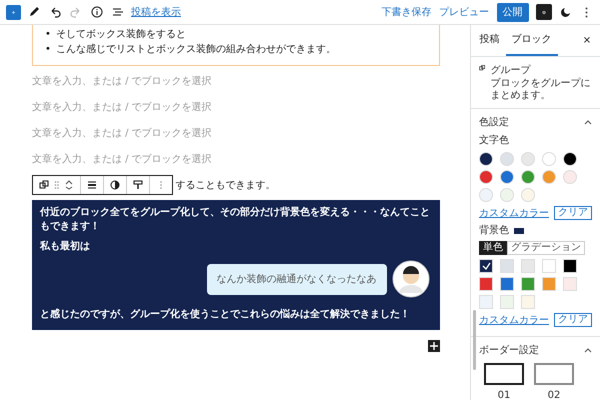 This screenshot has width=600, height=400. I want to click on mode-tab: グラデーション, so click(546, 247).